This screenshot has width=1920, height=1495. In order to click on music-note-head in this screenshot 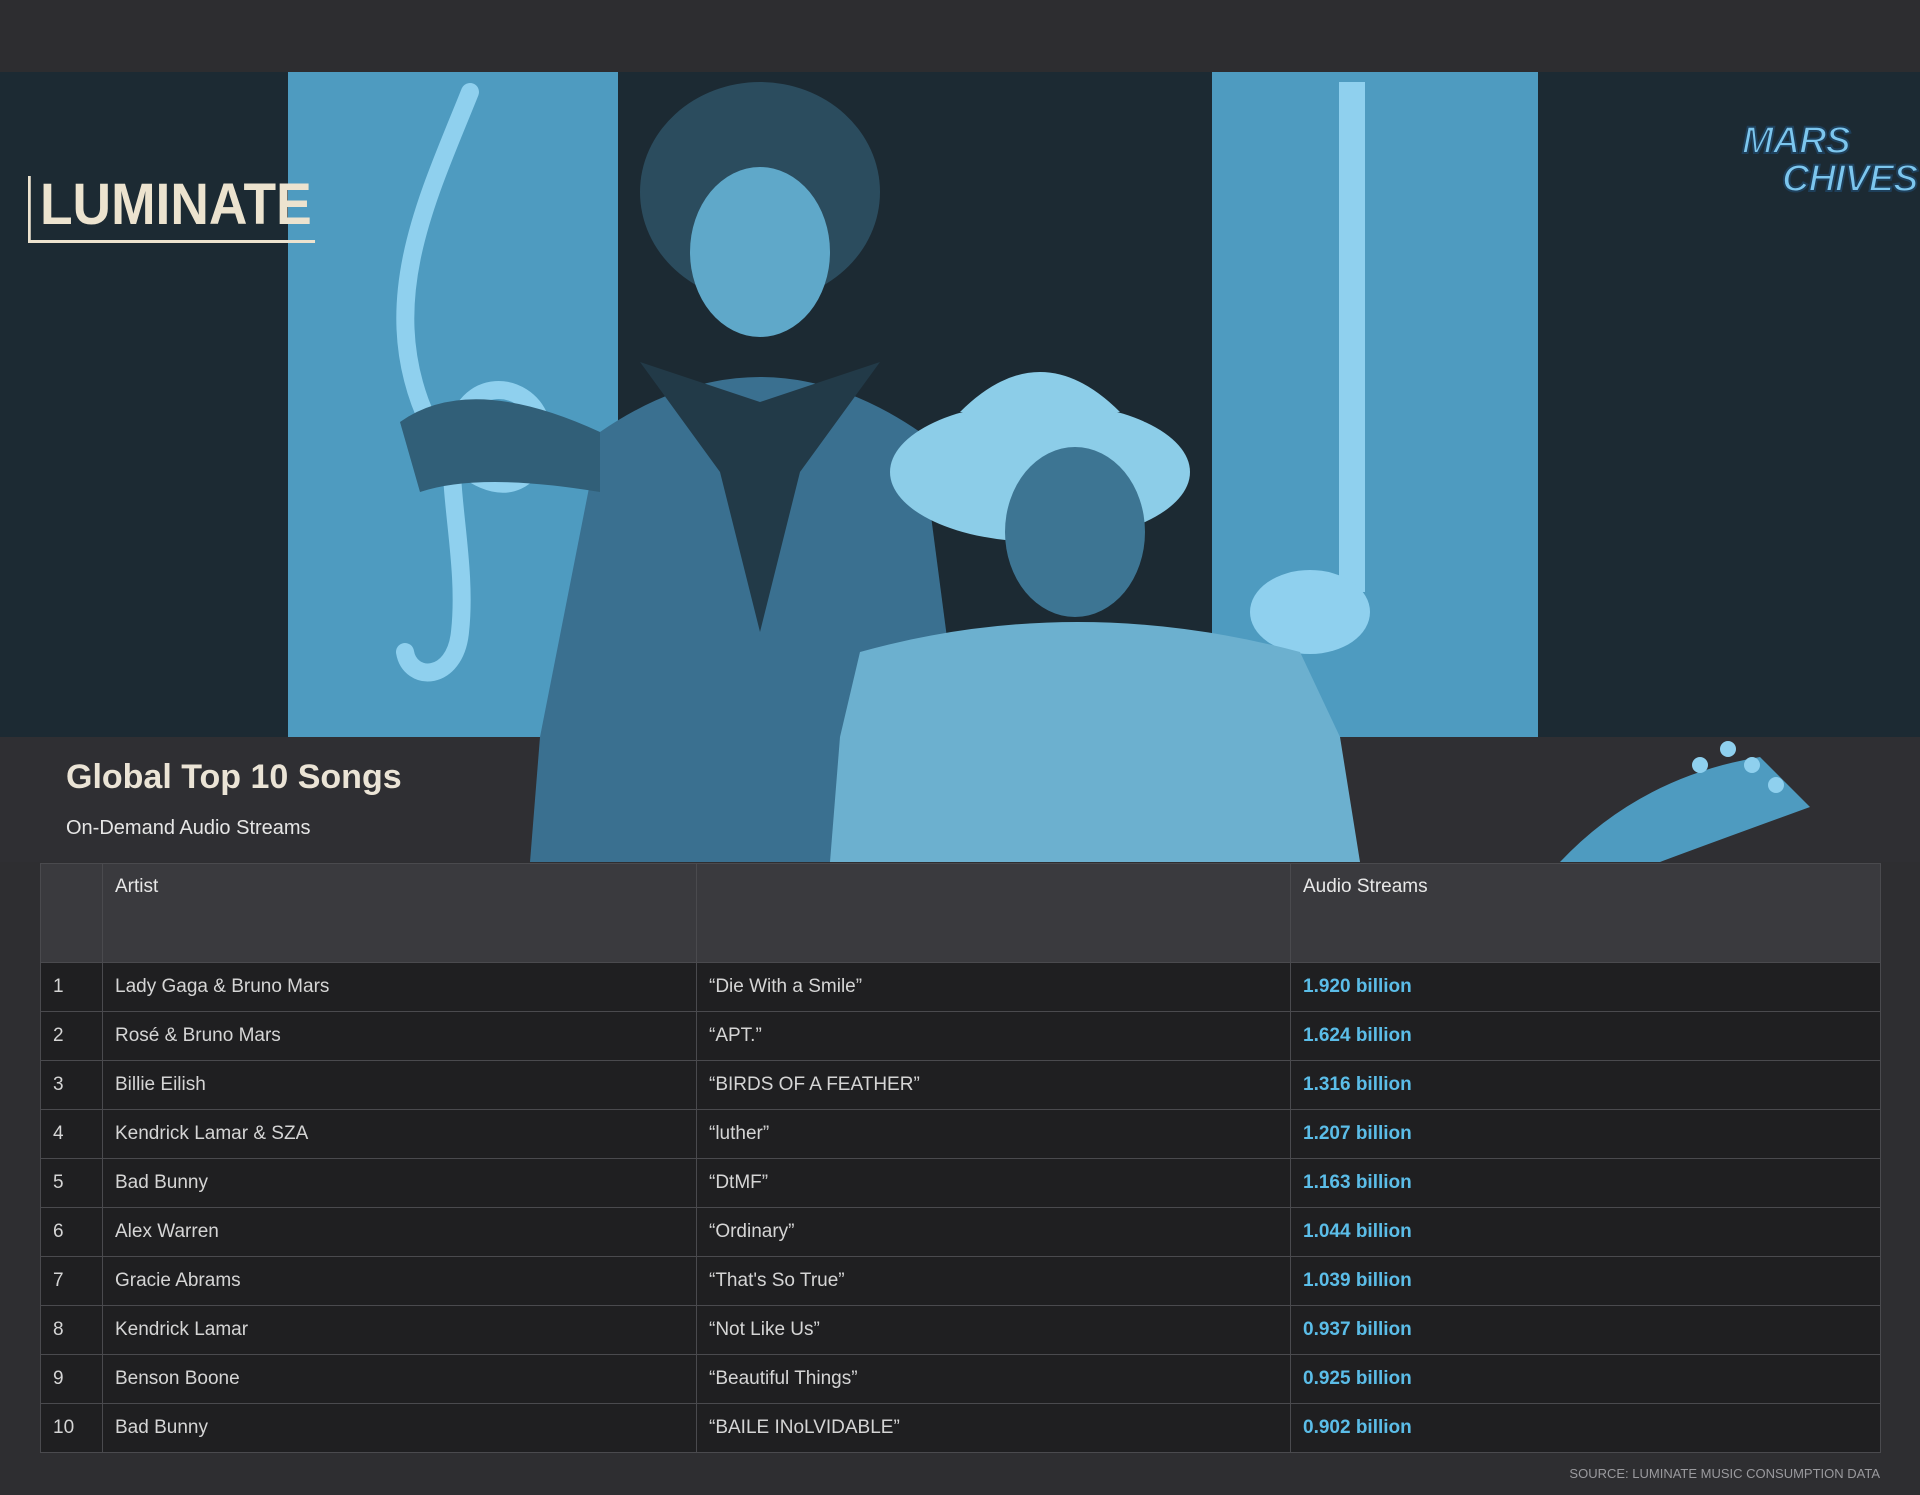, I will do `click(1310, 612)`.